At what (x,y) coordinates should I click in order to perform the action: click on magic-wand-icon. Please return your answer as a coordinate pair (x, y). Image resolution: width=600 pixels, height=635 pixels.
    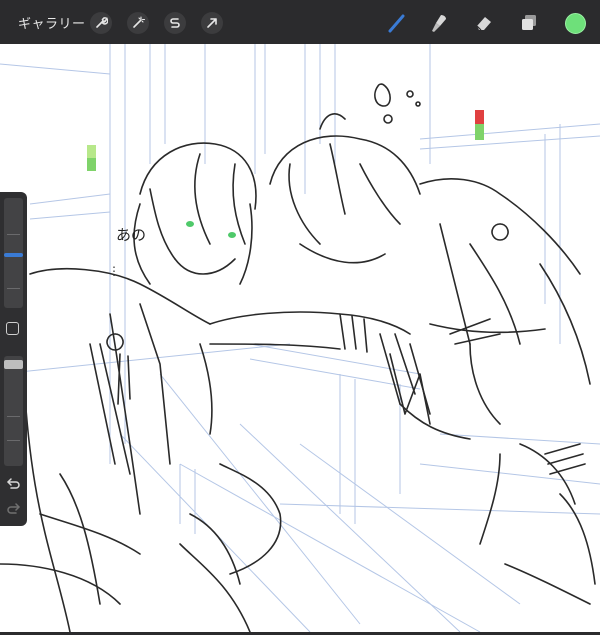
    Looking at the image, I should click on (138, 23).